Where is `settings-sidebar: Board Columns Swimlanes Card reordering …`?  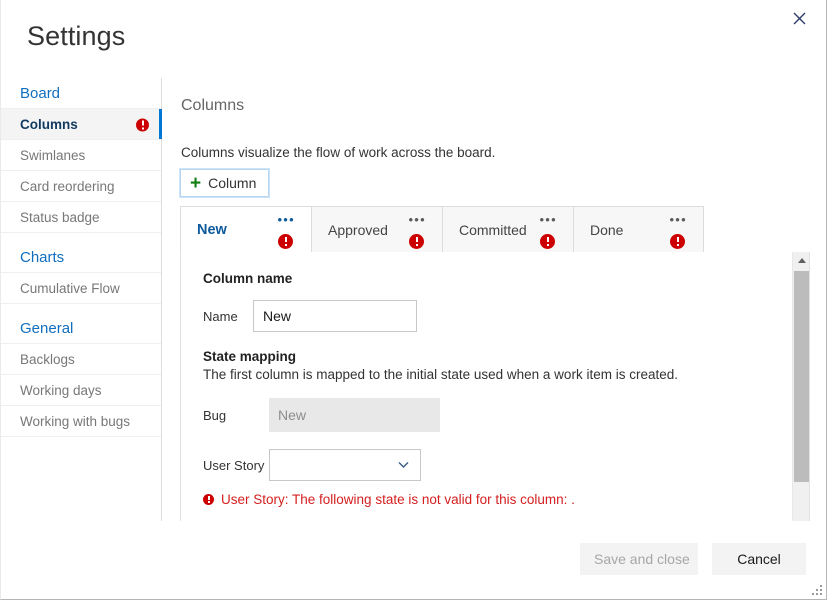 settings-sidebar: Board Columns Swimlanes Card reordering … is located at coordinates (81, 300).